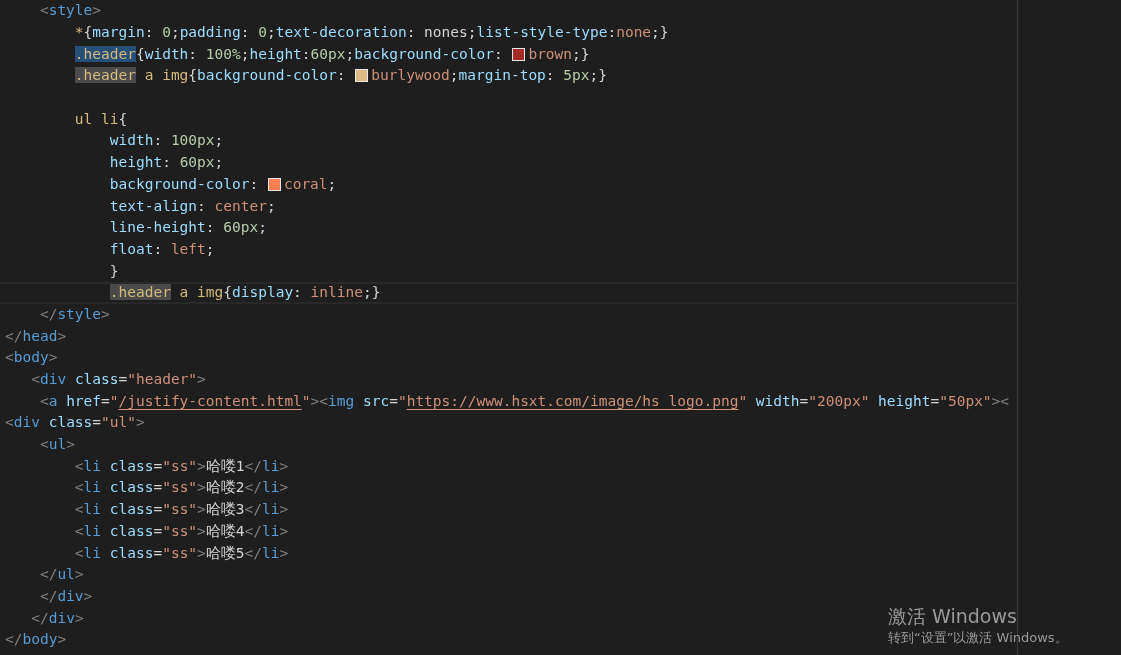  I want to click on code-line: <style>, so click(70, 11).